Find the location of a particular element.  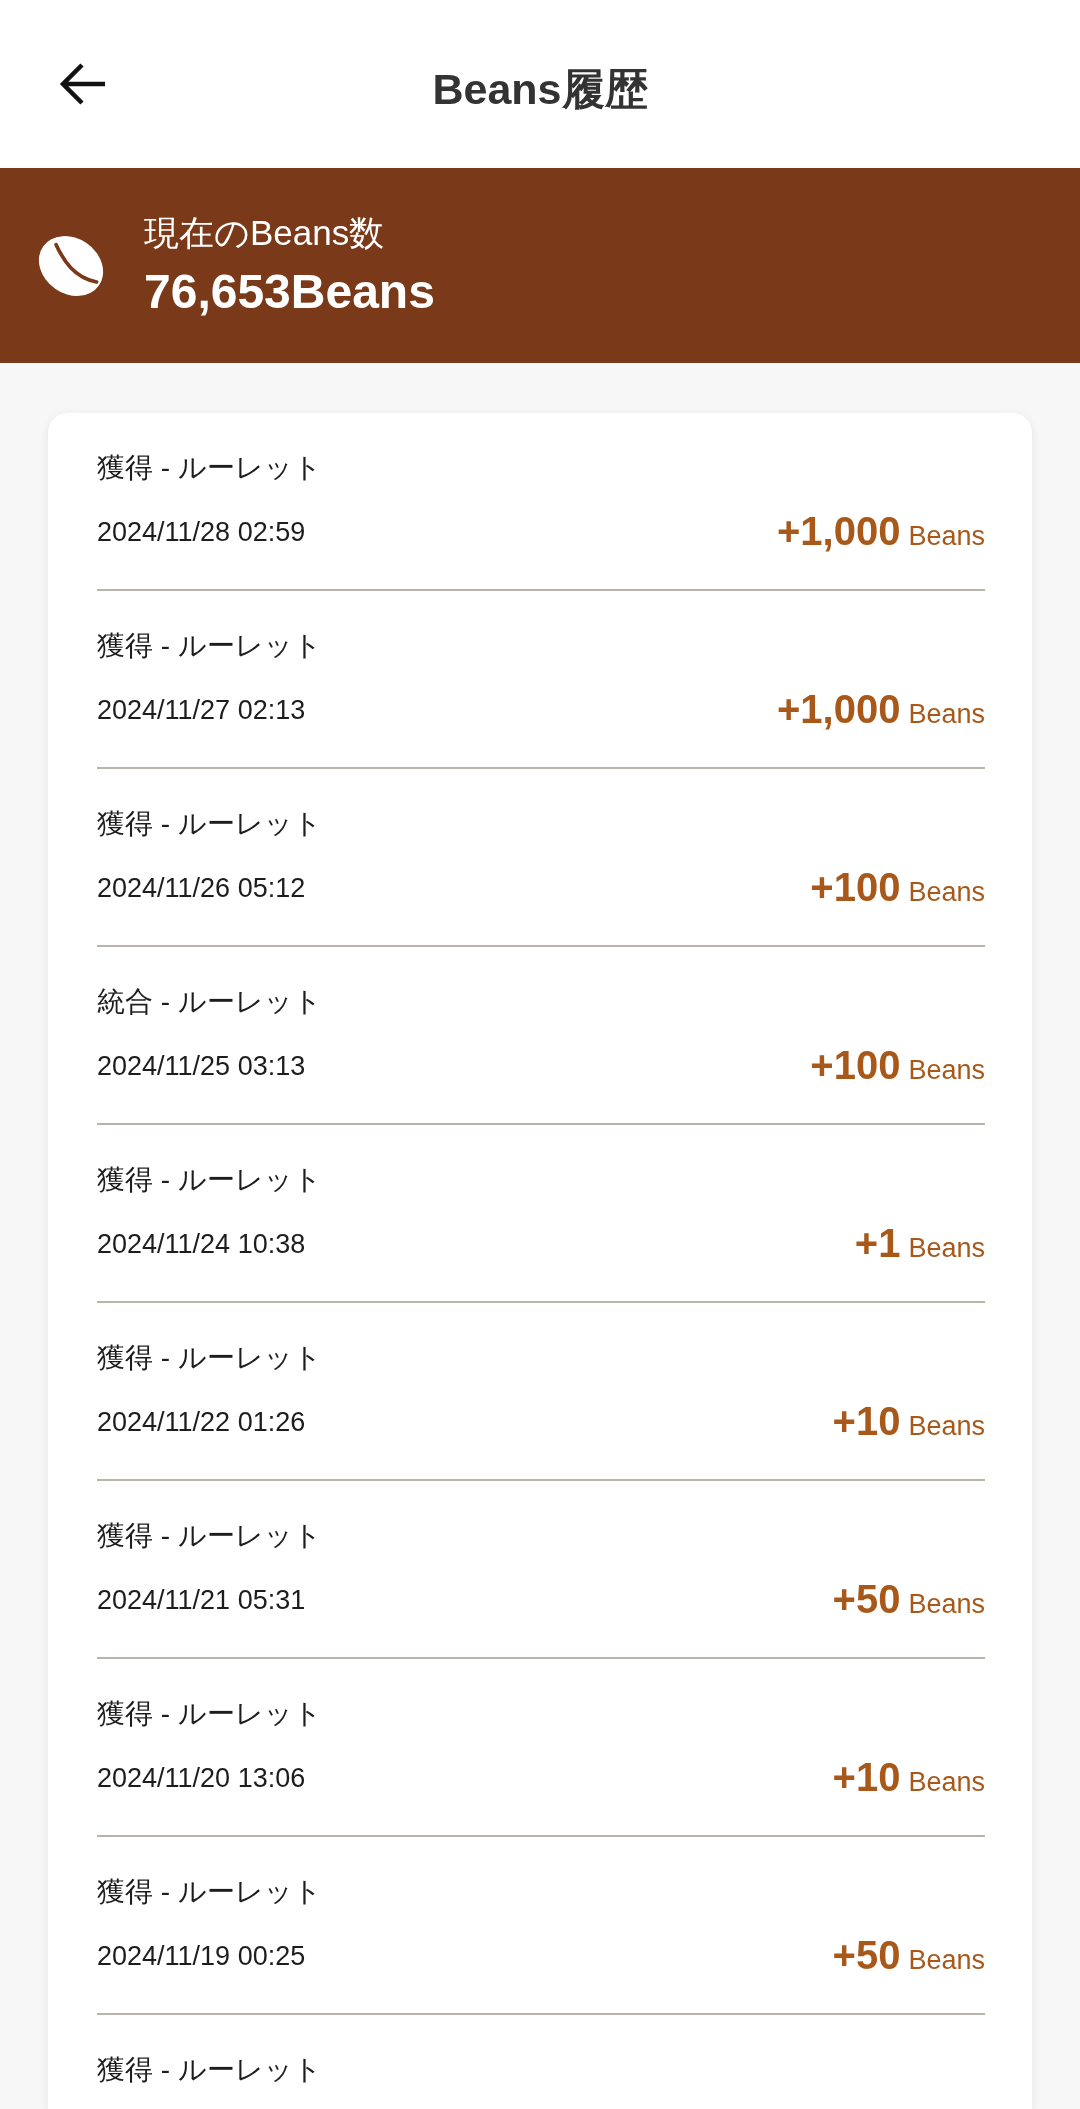

entry-amount: +1 is located at coordinates (877, 1243).